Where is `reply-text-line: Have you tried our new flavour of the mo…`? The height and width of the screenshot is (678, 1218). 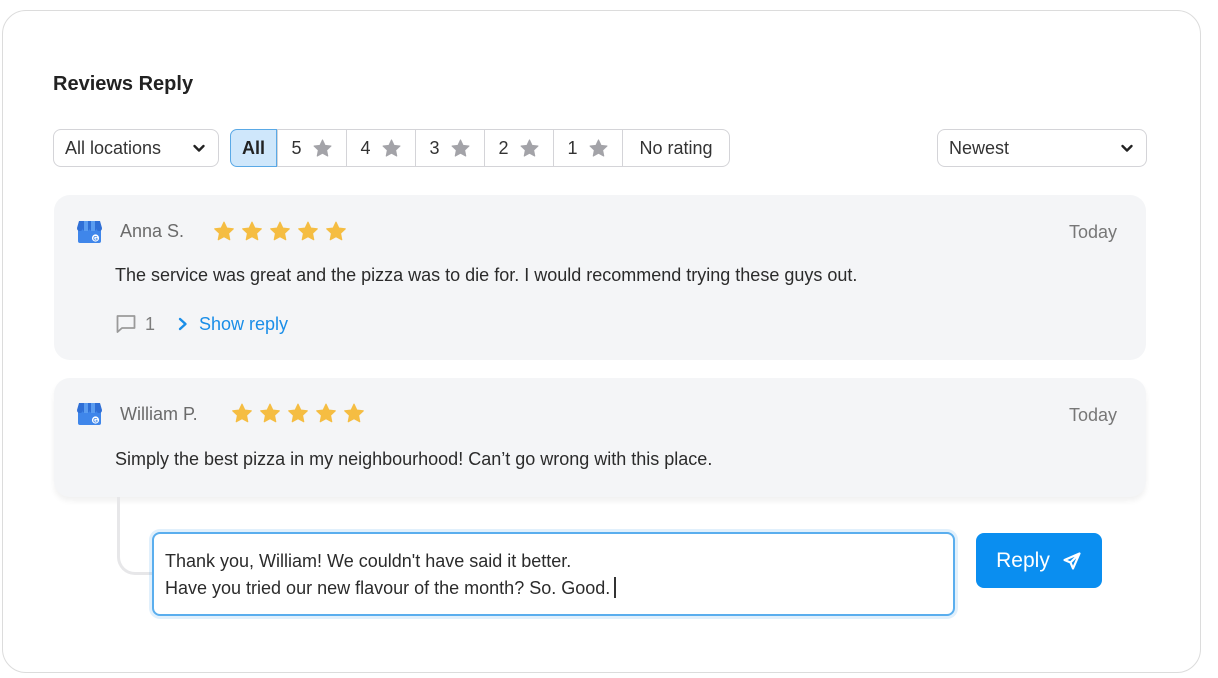 reply-text-line: Have you tried our new flavour of the mo… is located at coordinates (553, 588).